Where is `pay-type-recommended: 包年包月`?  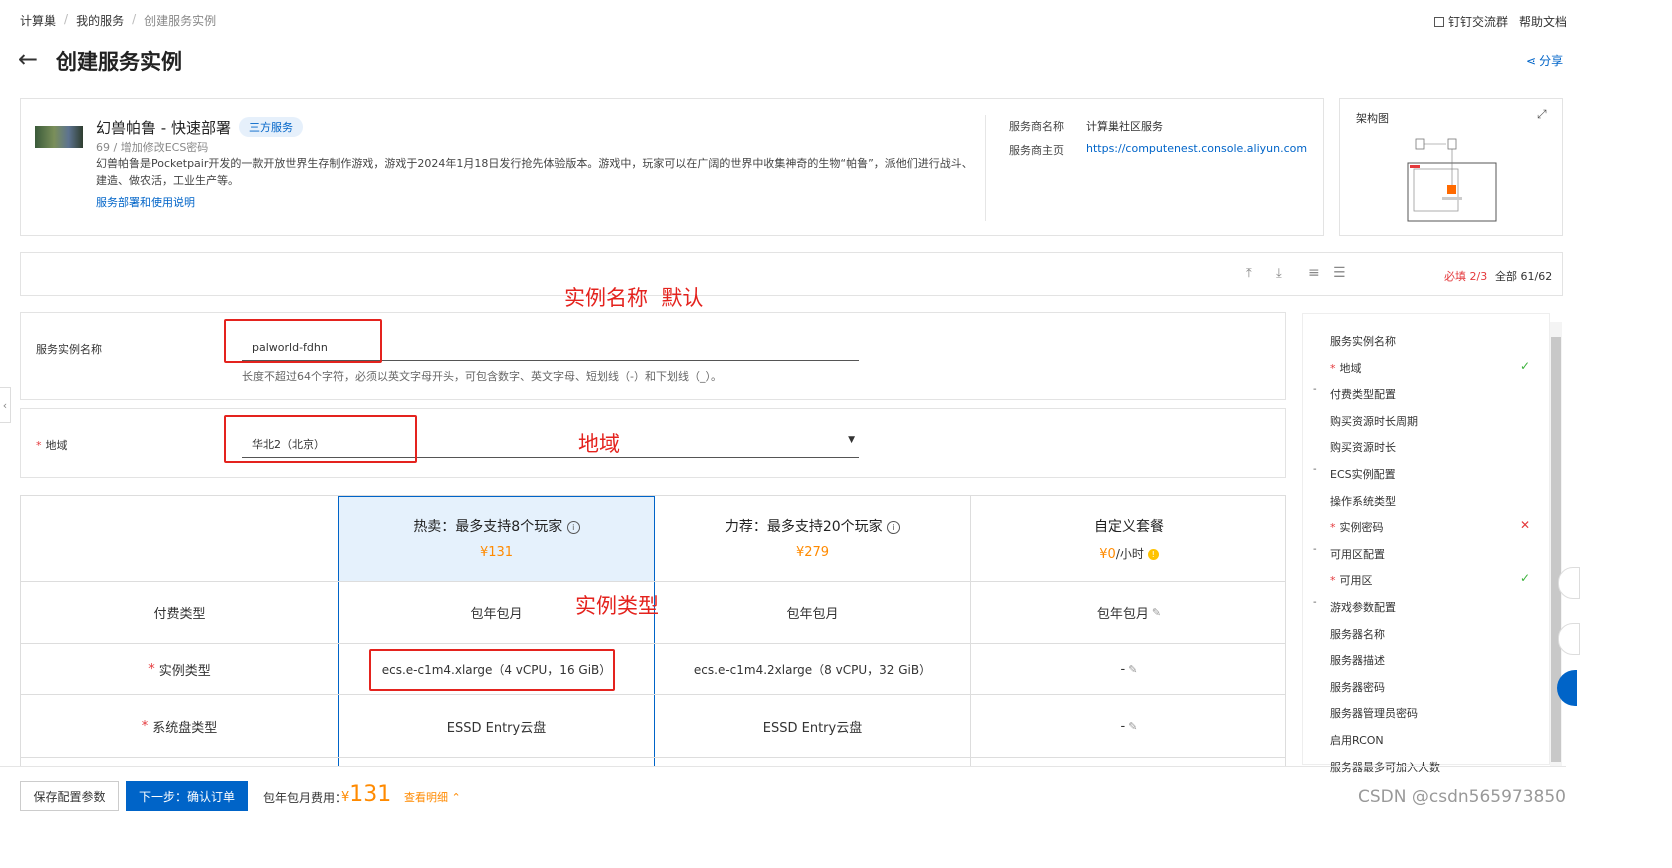 pay-type-recommended: 包年包月 is located at coordinates (812, 614).